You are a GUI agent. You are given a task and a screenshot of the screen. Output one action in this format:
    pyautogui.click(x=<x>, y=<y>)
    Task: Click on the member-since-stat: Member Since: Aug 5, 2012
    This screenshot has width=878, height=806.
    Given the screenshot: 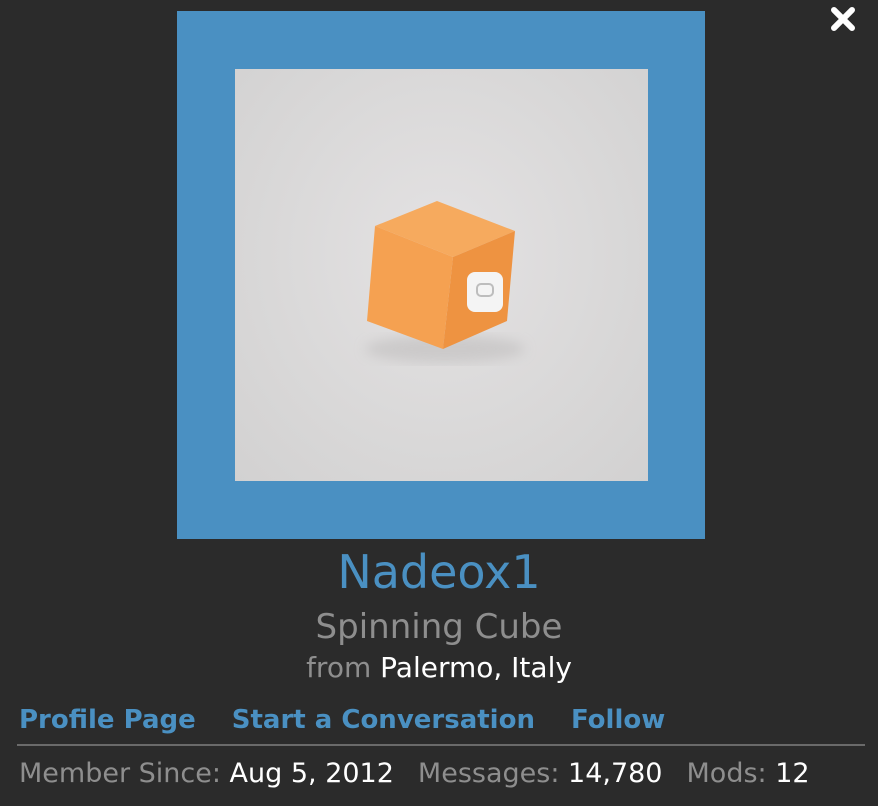 What is the action you would take?
    pyautogui.click(x=206, y=774)
    